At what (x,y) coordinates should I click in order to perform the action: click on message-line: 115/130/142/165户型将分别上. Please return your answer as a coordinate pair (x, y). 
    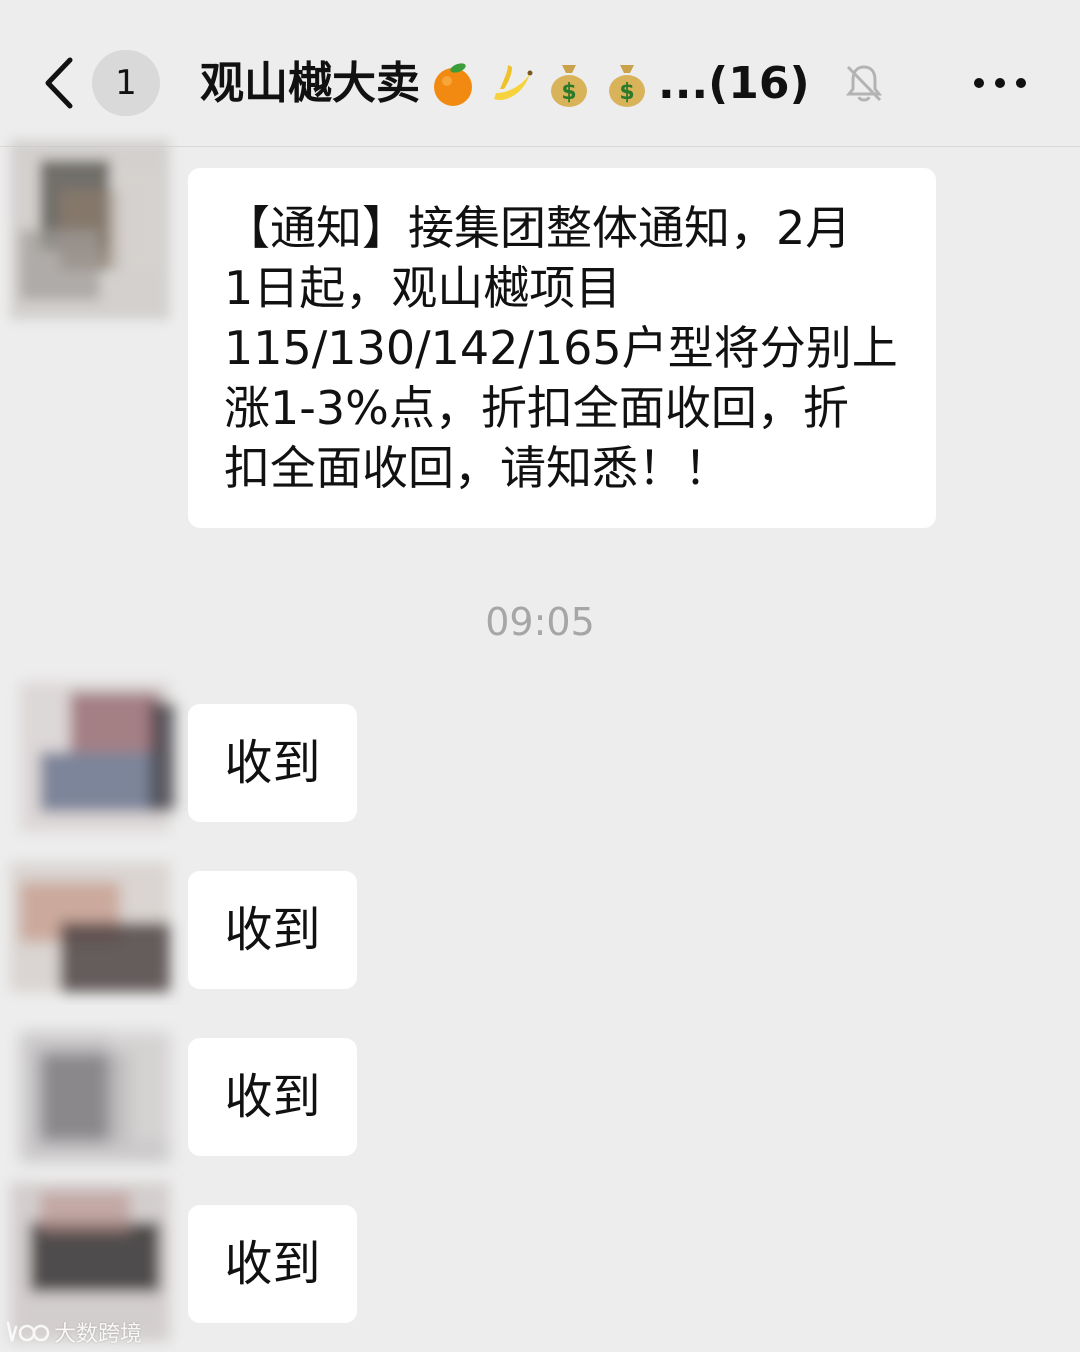
    Looking at the image, I should click on (561, 348).